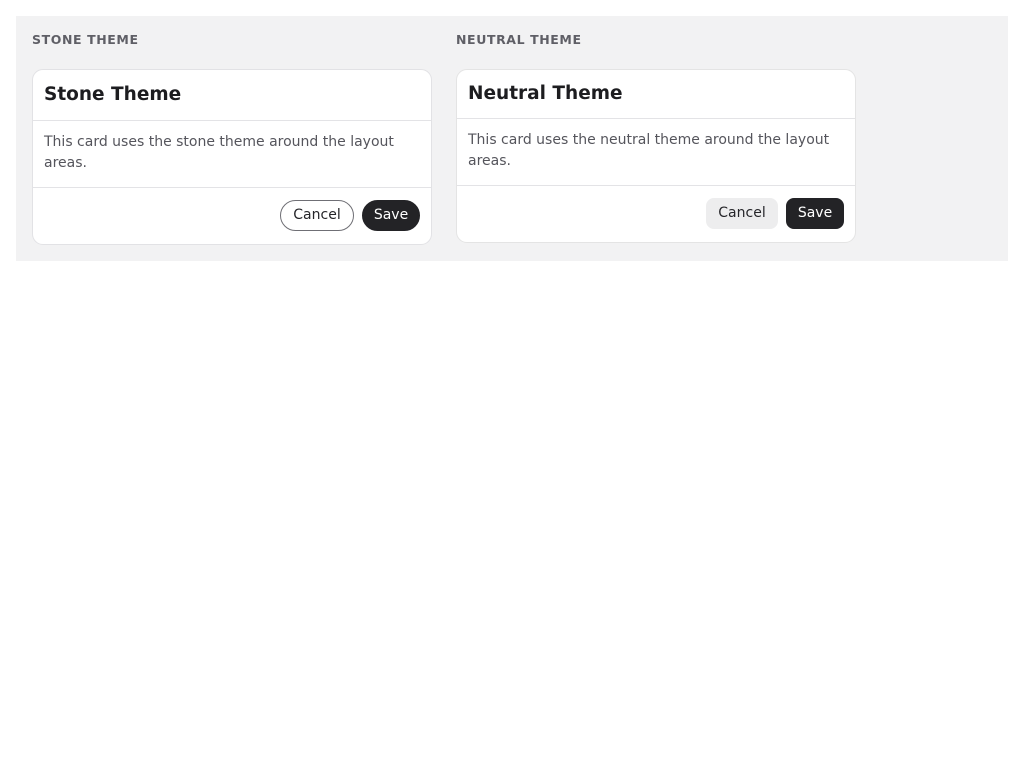  Describe the element at coordinates (656, 94) in the screenshot. I see `card-header: Neutral Theme` at that location.